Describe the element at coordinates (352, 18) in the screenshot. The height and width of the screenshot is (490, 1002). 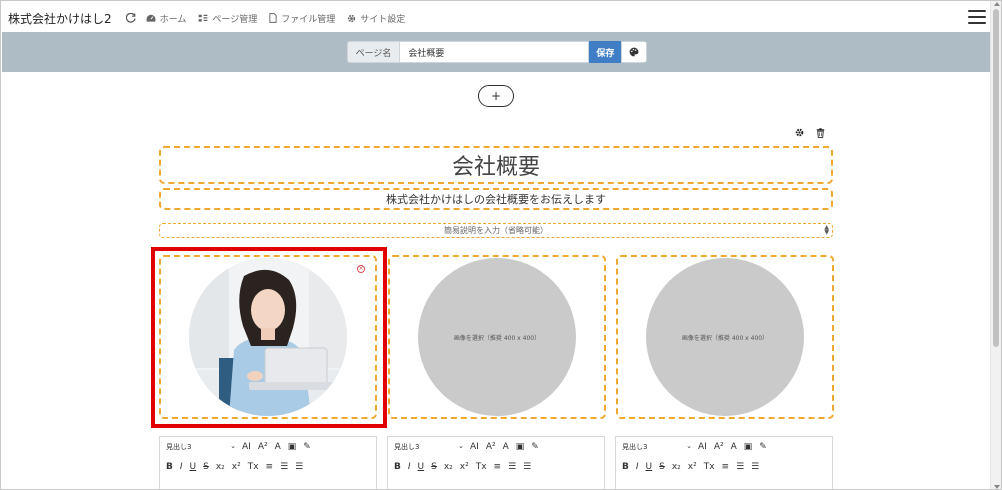
I see `gear-icon` at that location.